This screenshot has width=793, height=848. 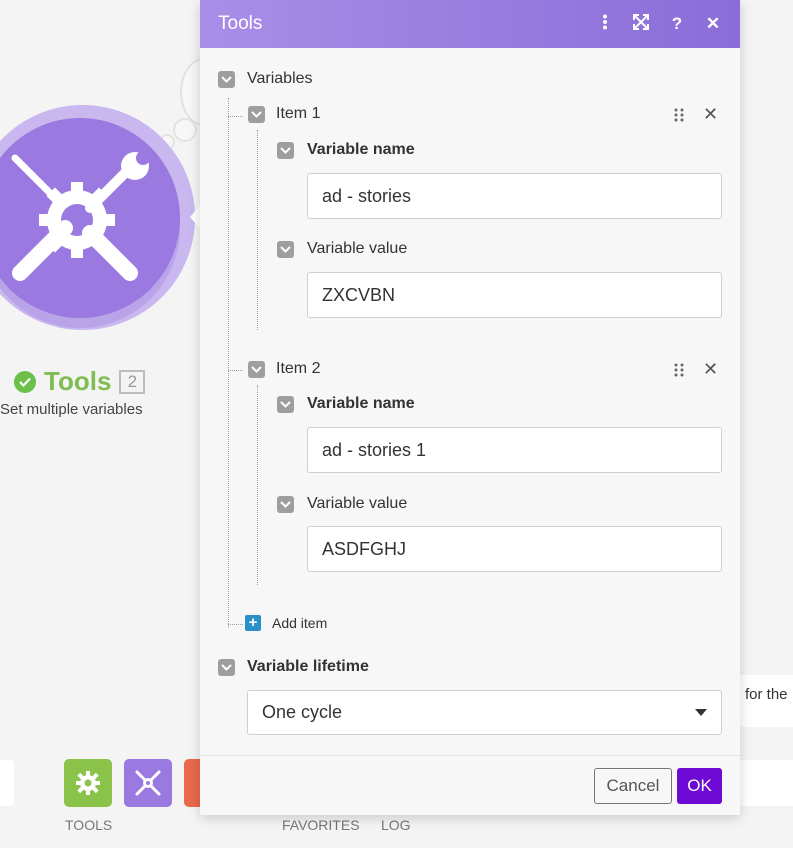 What do you see at coordinates (321, 825) in the screenshot?
I see `toolbar-label-favorites: FAVORITES` at bounding box center [321, 825].